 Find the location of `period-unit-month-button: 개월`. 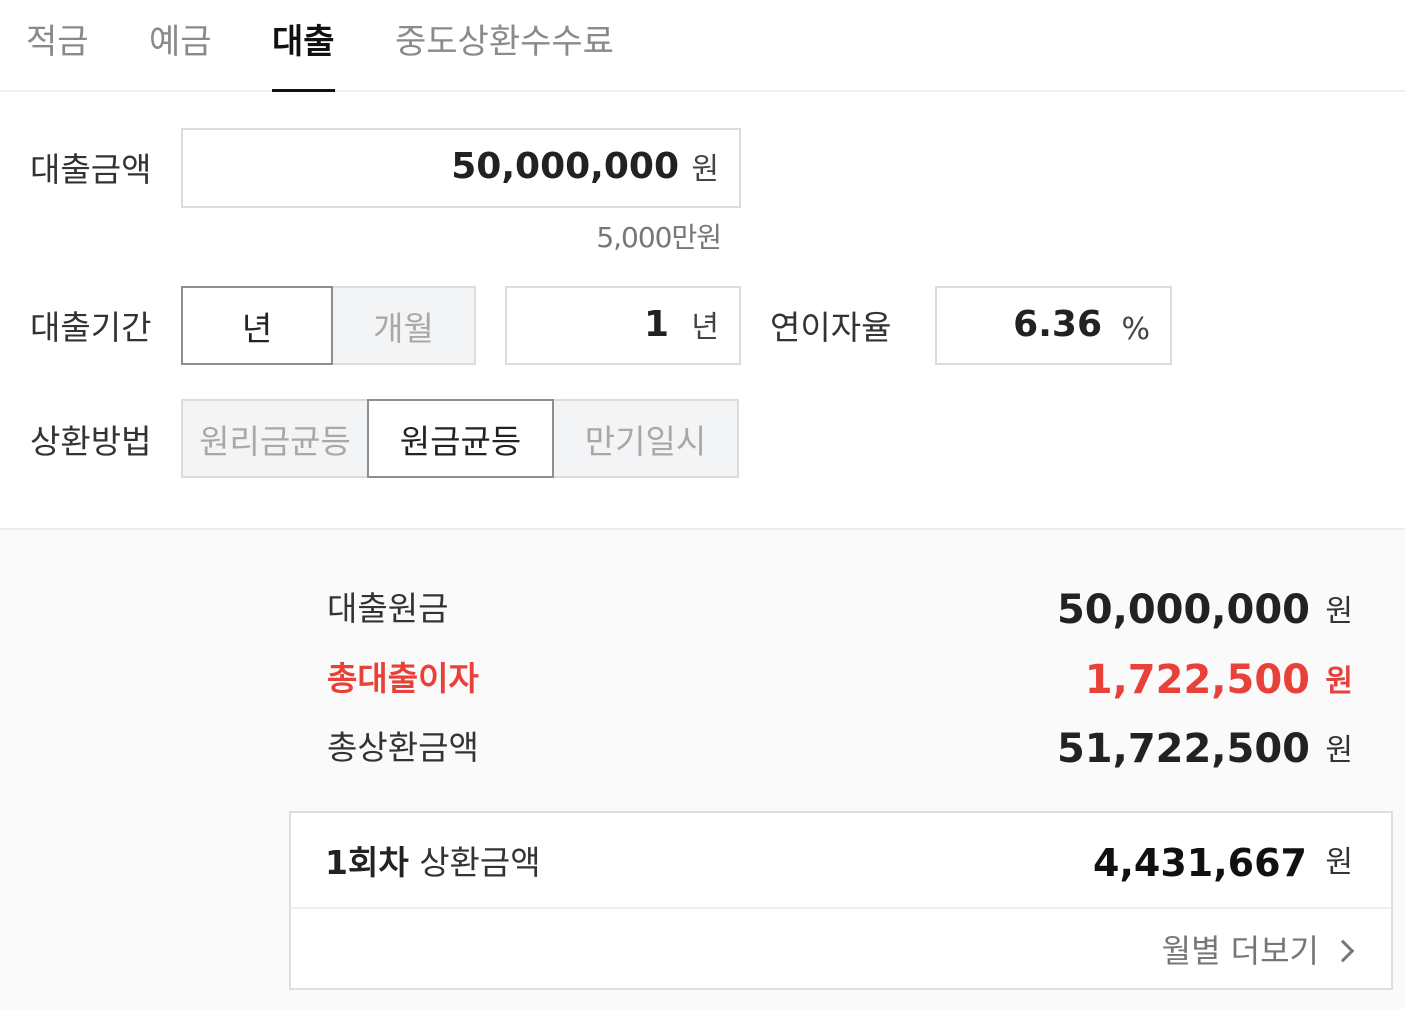

period-unit-month-button: 개월 is located at coordinates (403, 325).